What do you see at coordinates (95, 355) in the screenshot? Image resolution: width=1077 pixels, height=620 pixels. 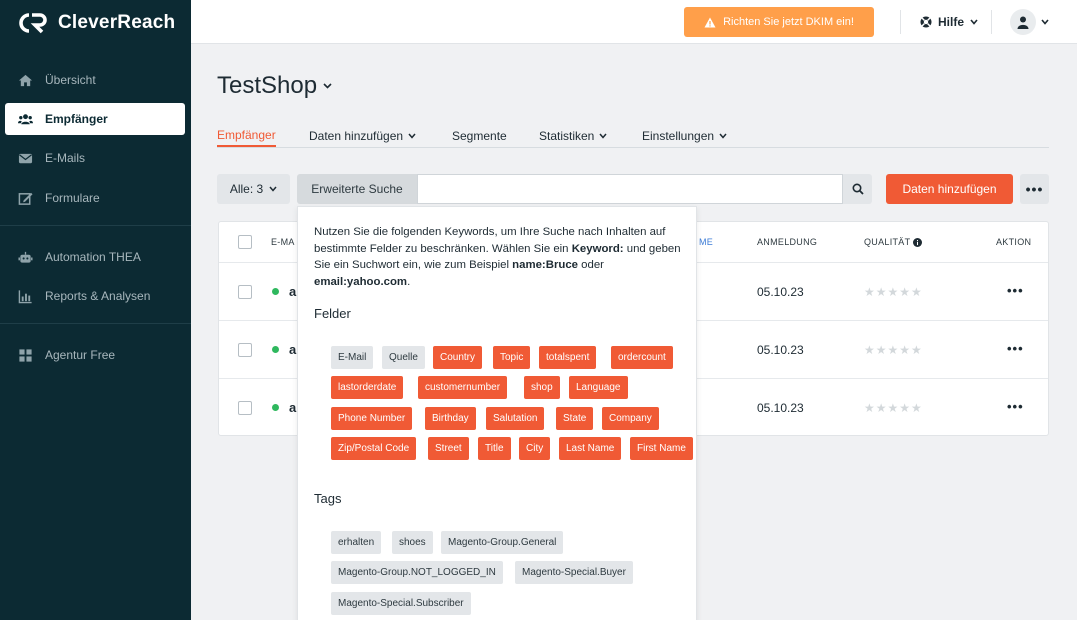 I see `sidebar-item-agentur: Agentur Free` at bounding box center [95, 355].